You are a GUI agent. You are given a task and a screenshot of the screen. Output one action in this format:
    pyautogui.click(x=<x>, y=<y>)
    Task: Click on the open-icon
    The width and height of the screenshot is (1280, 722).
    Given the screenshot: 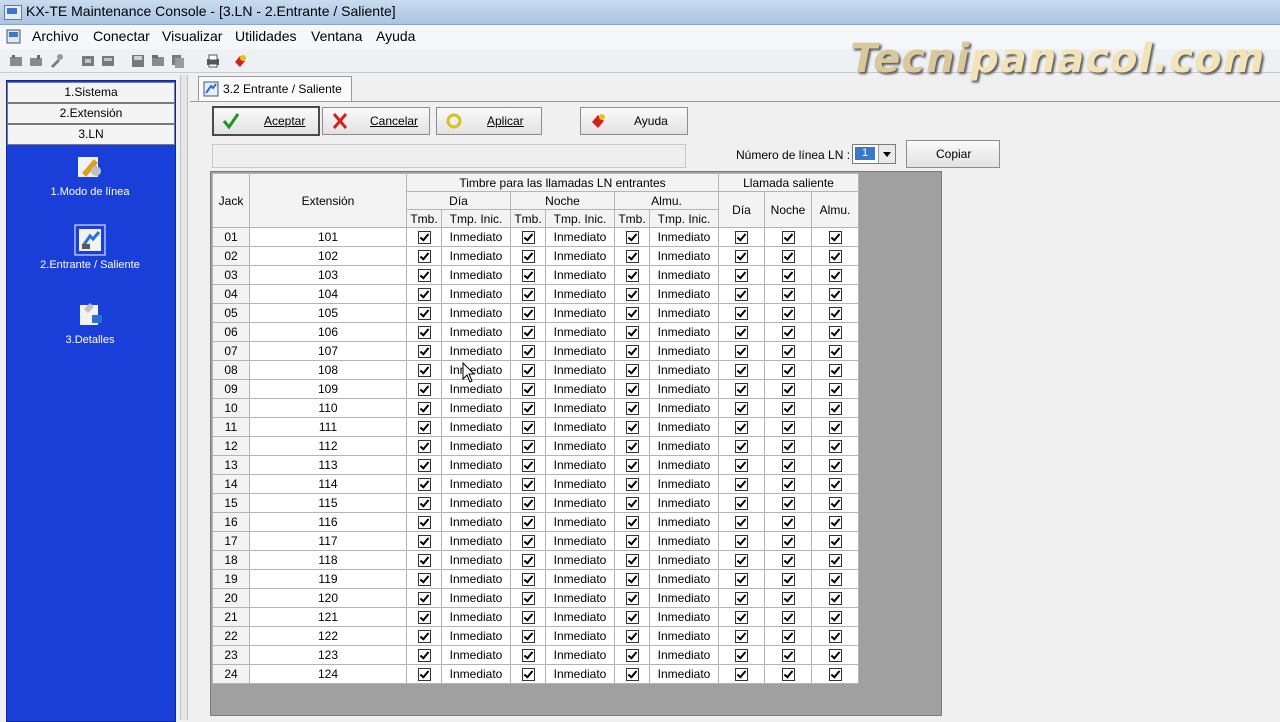 What is the action you would take?
    pyautogui.click(x=158, y=61)
    